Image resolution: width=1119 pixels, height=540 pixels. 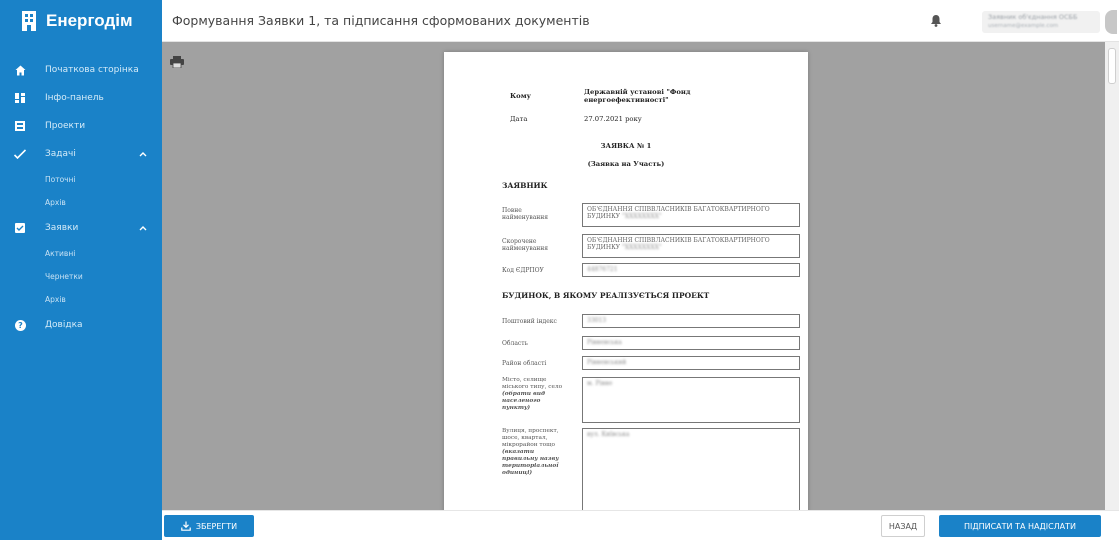 What do you see at coordinates (1111, 22) in the screenshot?
I see `avatar` at bounding box center [1111, 22].